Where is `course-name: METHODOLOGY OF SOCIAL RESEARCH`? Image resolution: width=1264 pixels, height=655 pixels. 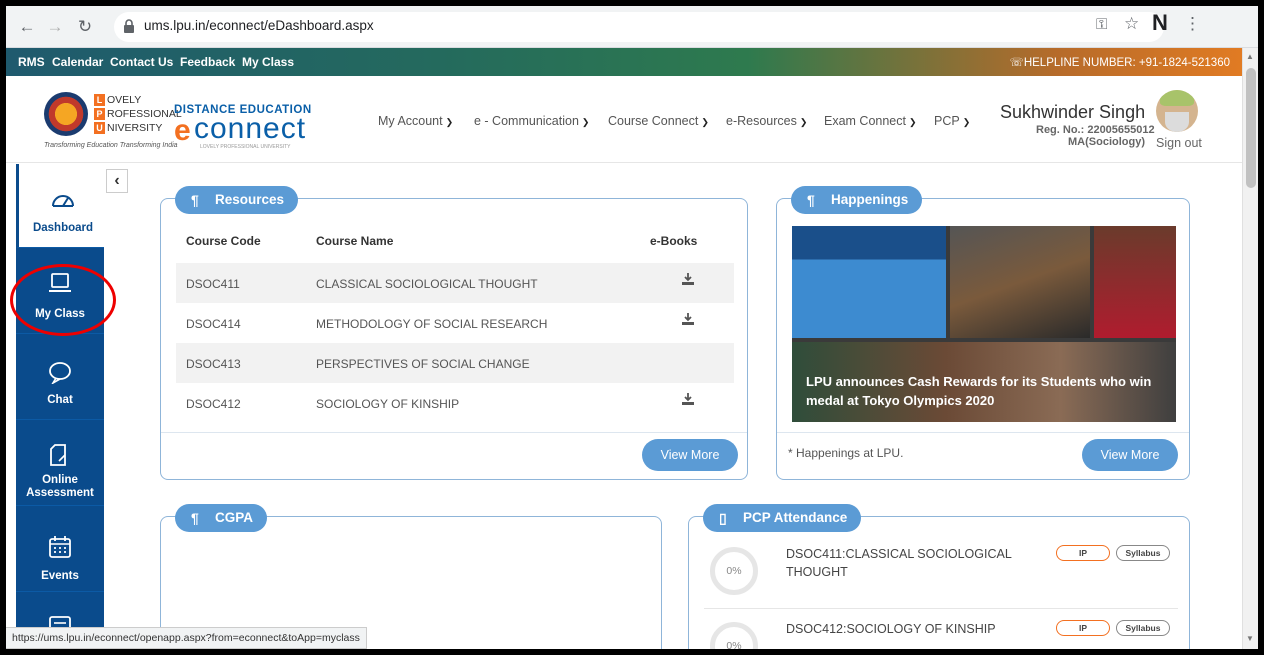
course-name: METHODOLOGY OF SOCIAL RESEARCH is located at coordinates (432, 324).